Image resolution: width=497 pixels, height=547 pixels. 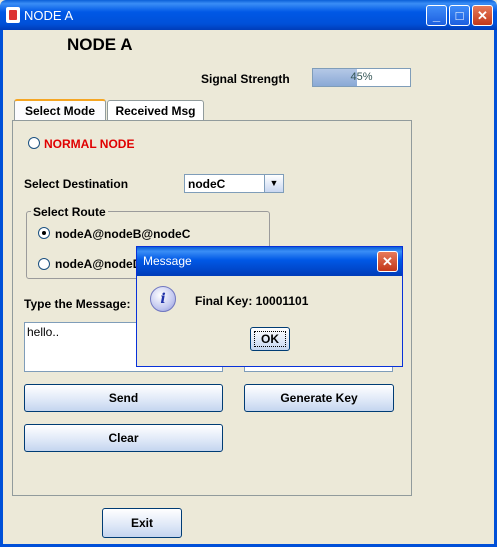 What do you see at coordinates (207, 184) in the screenshot?
I see `destination-selected-value: nodeC` at bounding box center [207, 184].